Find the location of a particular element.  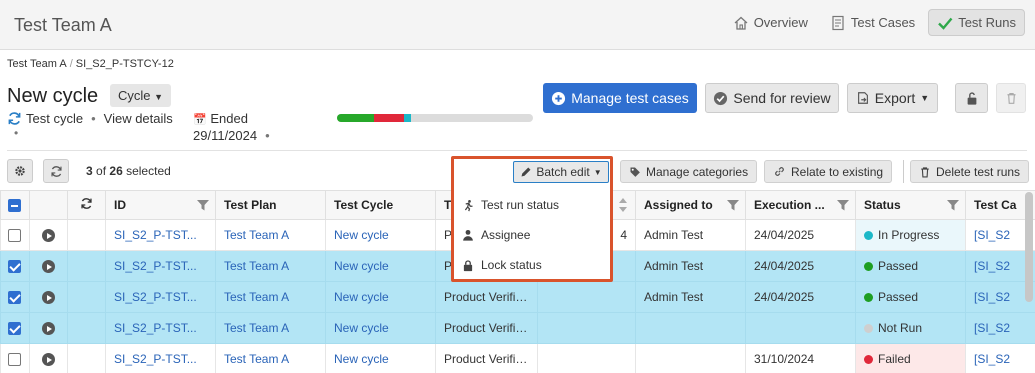

column-header-id: ID is located at coordinates (160, 205).